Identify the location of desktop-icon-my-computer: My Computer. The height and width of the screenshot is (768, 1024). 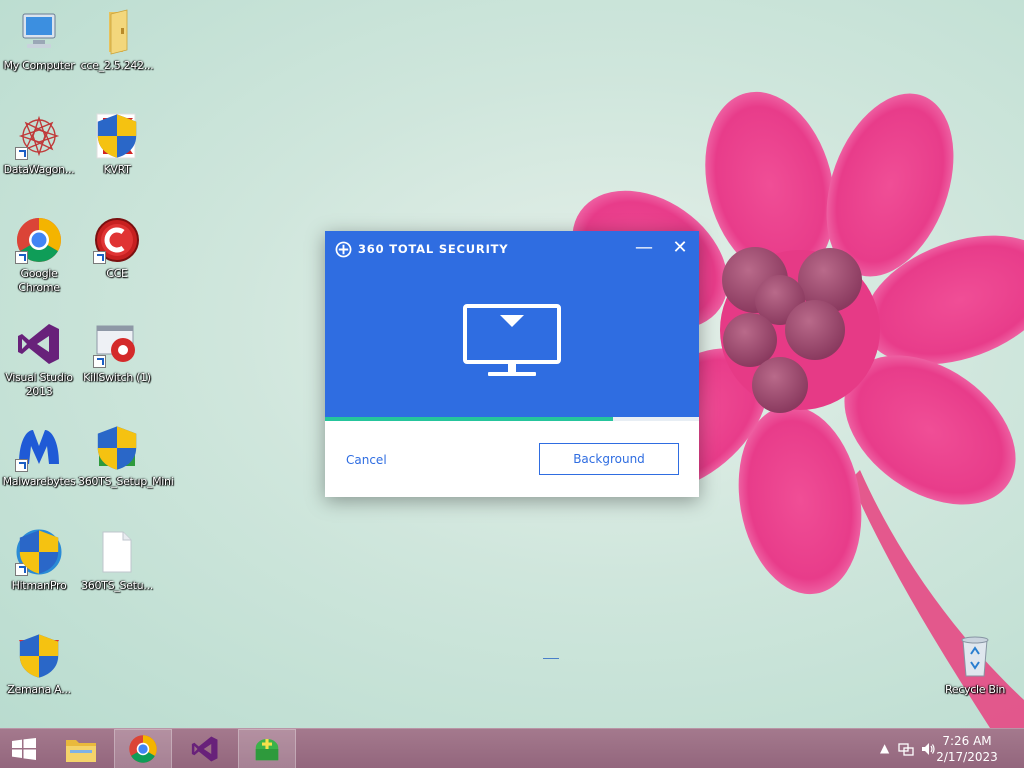
(39, 40).